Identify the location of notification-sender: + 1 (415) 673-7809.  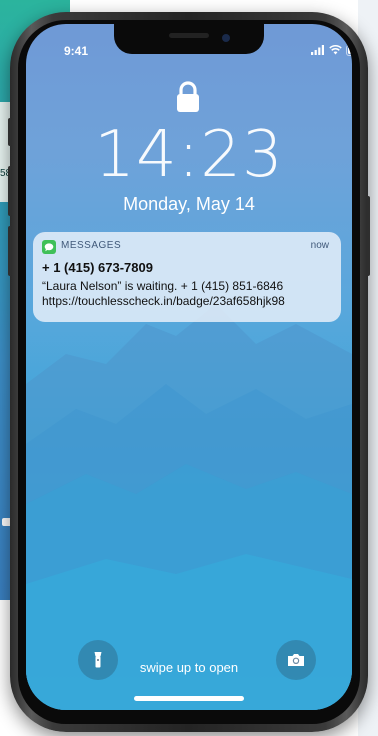
(97, 267).